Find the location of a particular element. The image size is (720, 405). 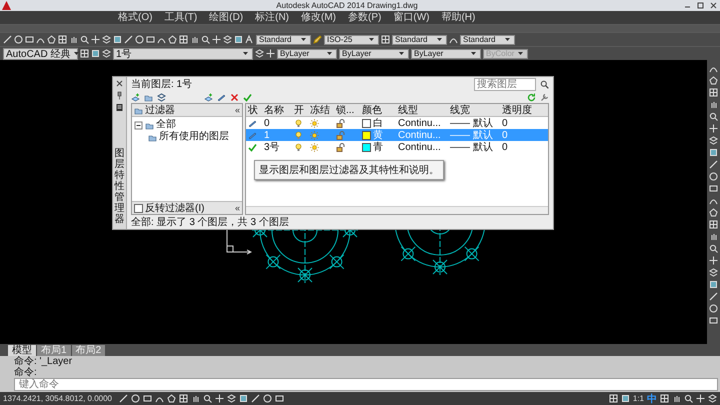

menu-item: 格式(O) is located at coordinates (135, 17).